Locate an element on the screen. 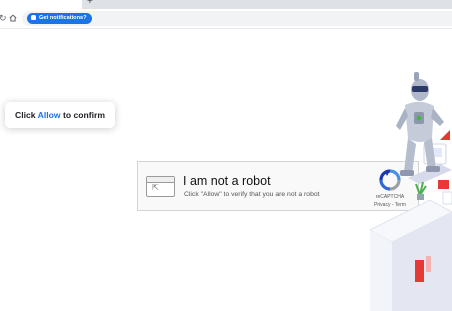  browser-toolbar: ↻ Get notifications? is located at coordinates (226, 19).